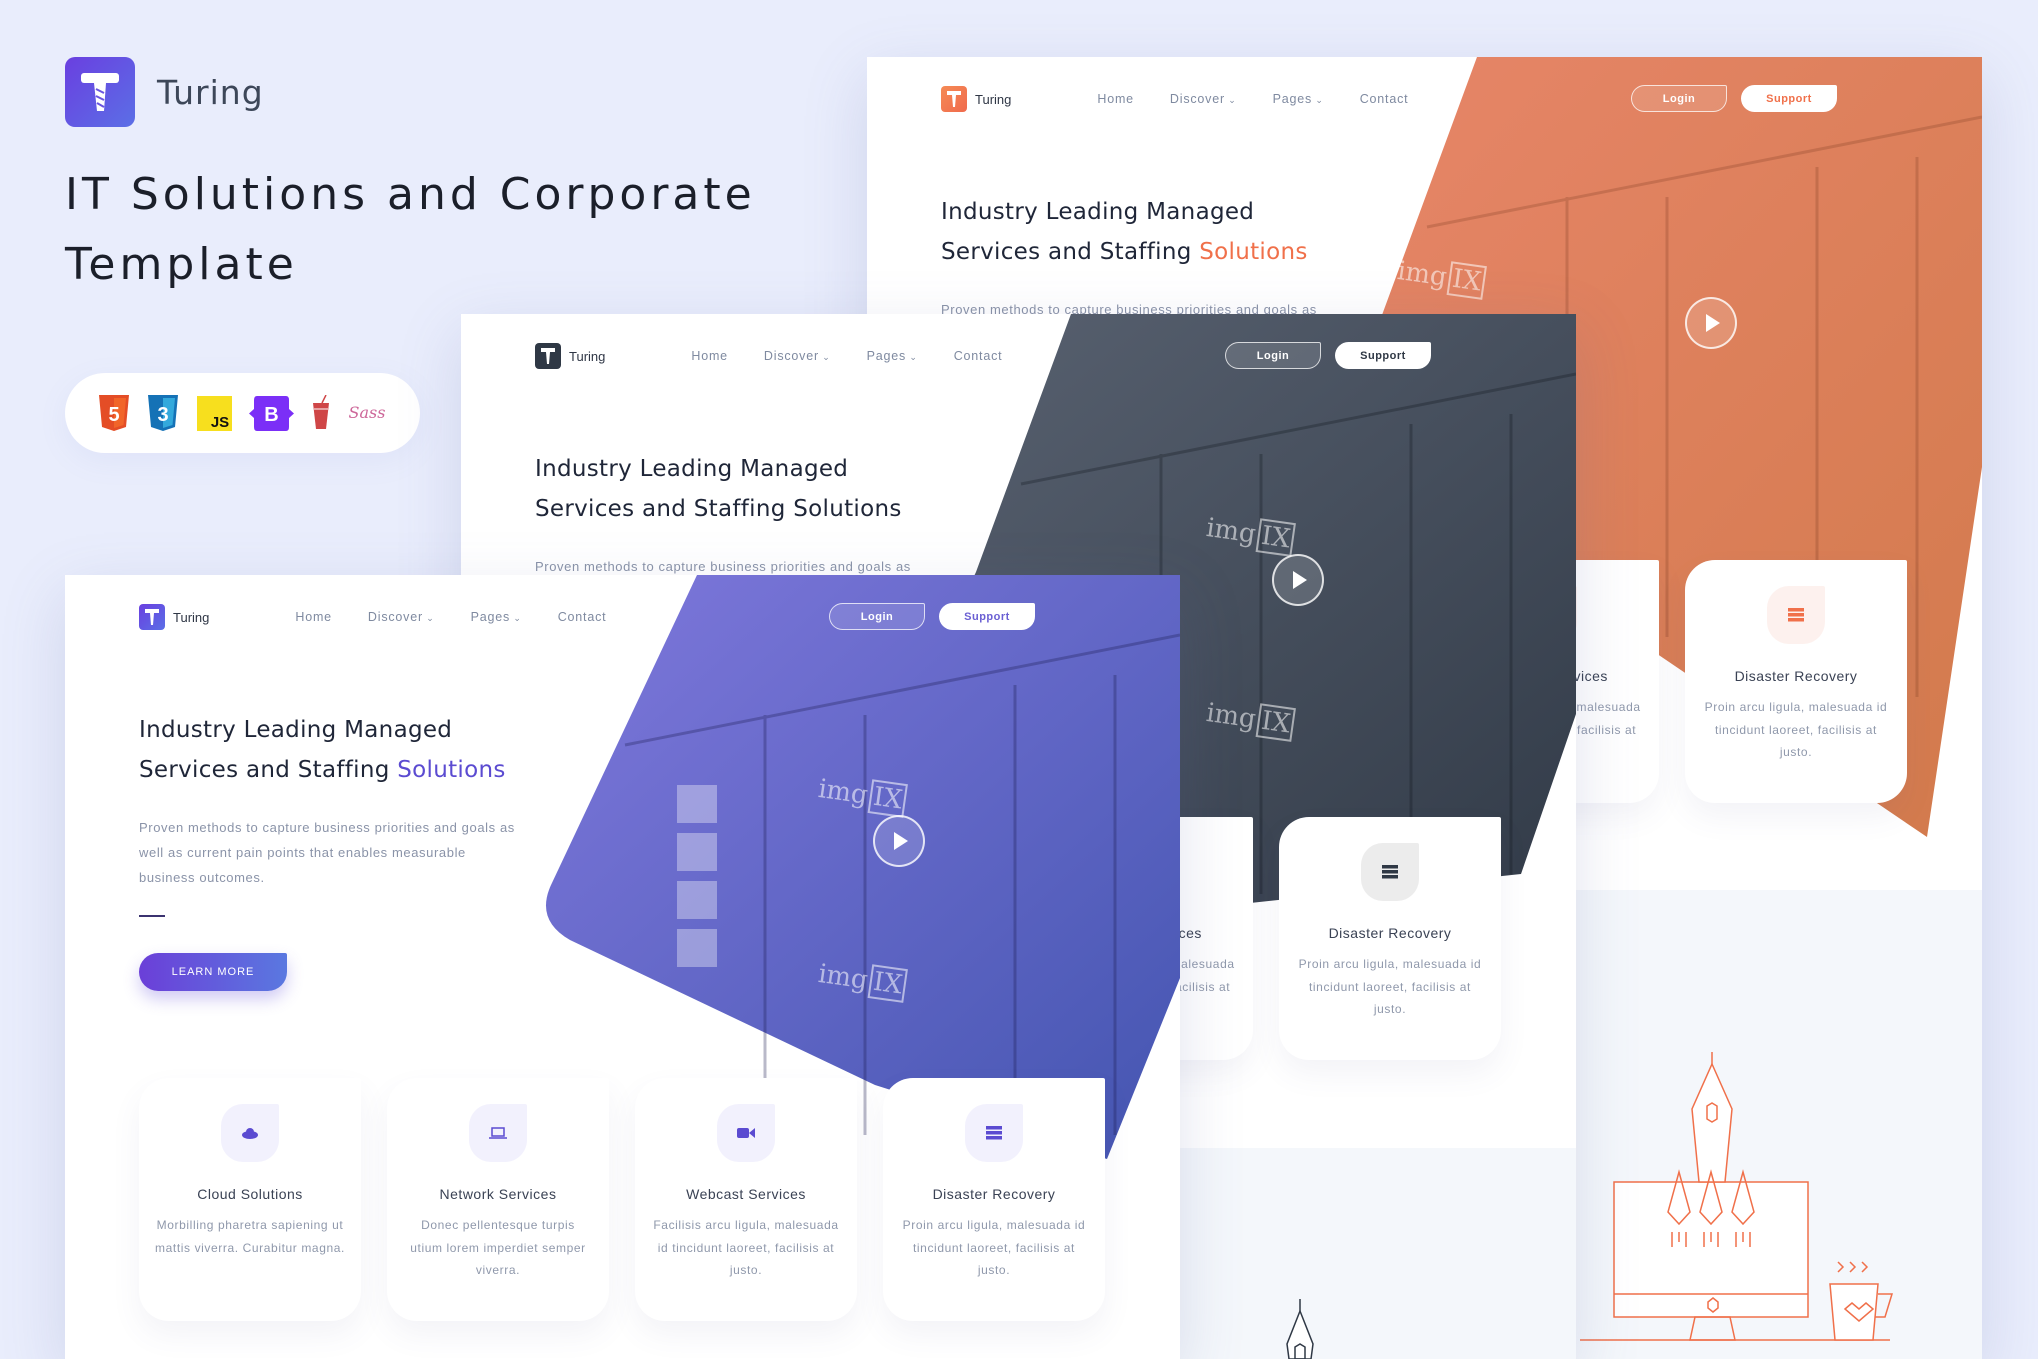 This screenshot has width=2038, height=1359. Describe the element at coordinates (1300, 1329) in the screenshot. I see `rocket-illustration-partial` at that location.